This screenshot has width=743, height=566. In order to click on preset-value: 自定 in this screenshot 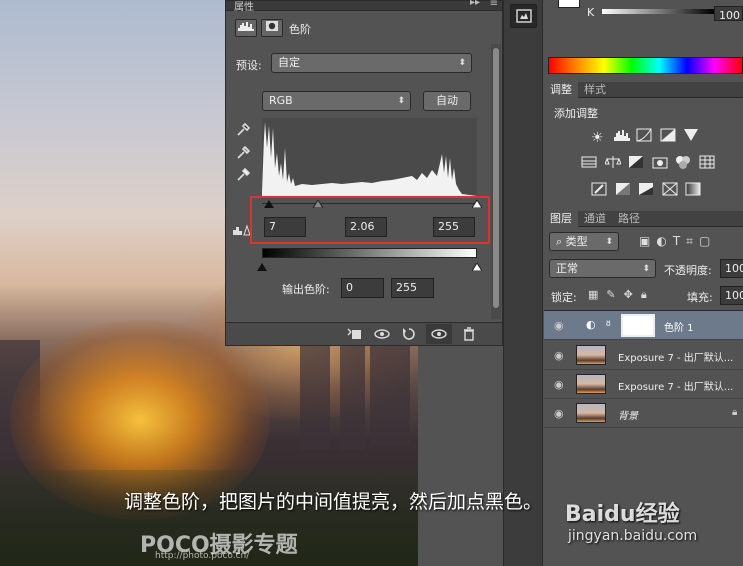, I will do `click(289, 62)`.